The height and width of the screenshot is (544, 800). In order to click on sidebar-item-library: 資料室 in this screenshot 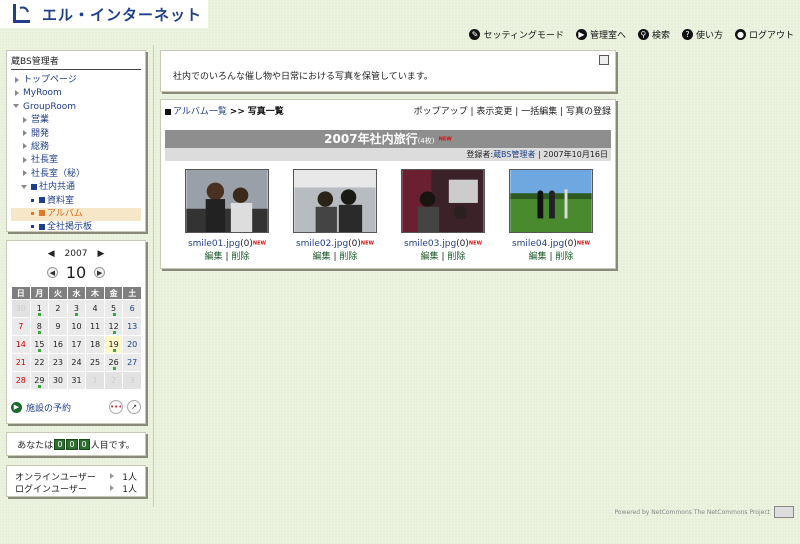, I will do `click(76, 201)`.